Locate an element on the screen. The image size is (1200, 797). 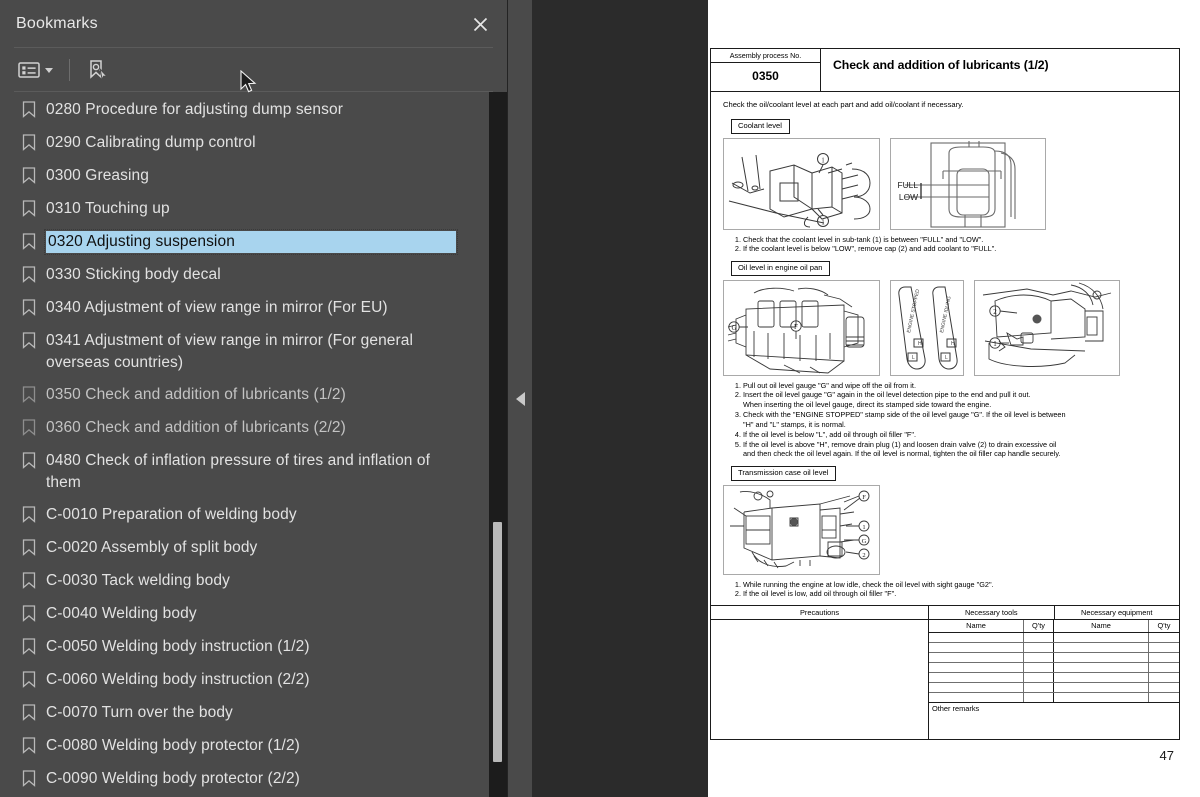
bookmark-label: C-0010 Preparation of welding body is located at coordinates (171, 514).